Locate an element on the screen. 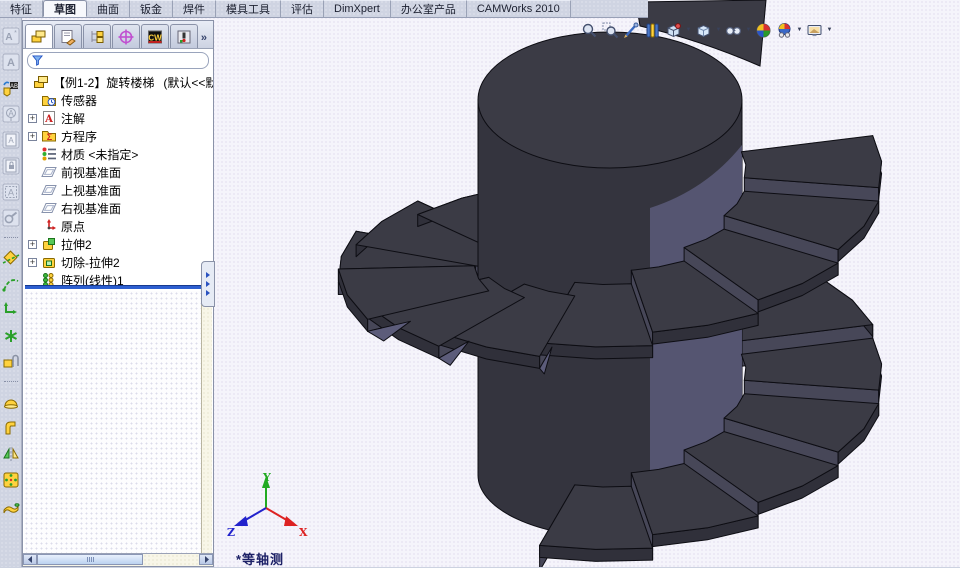  diamond-snap-icon is located at coordinates (11, 258).